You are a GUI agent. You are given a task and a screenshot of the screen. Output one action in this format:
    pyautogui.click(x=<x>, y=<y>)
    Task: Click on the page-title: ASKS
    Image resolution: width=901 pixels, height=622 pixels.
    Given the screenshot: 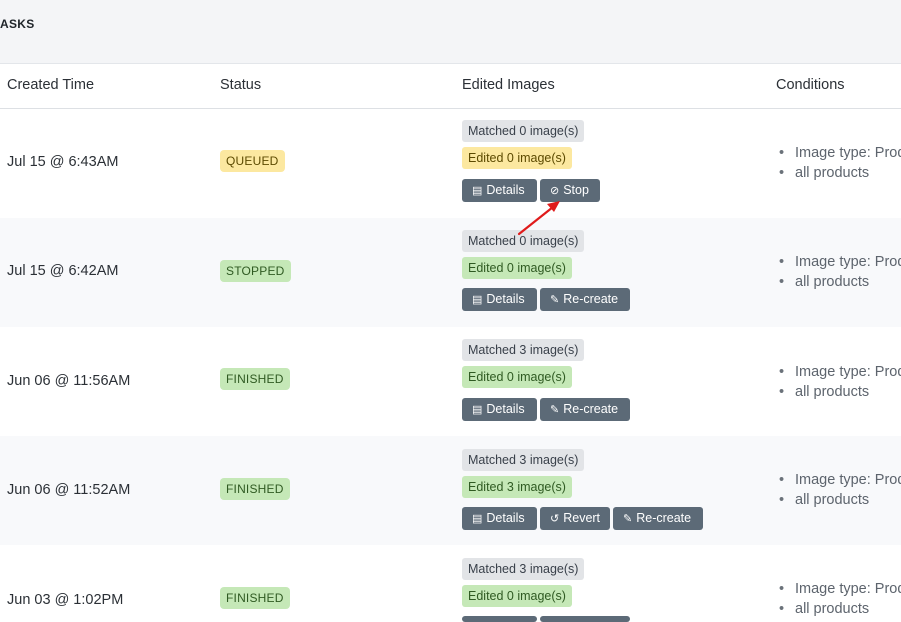 What is the action you would take?
    pyautogui.click(x=17, y=24)
    